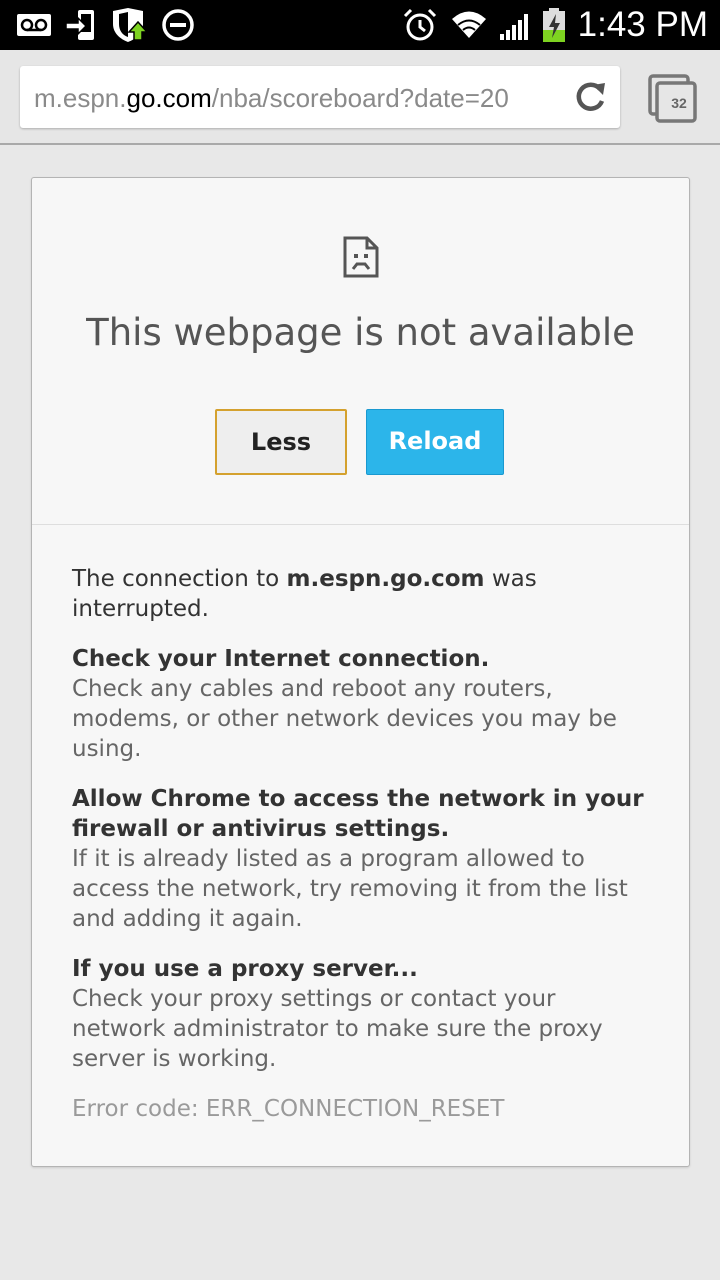 The height and width of the screenshot is (1280, 720). What do you see at coordinates (420, 24) in the screenshot?
I see `alarm-icon` at bounding box center [420, 24].